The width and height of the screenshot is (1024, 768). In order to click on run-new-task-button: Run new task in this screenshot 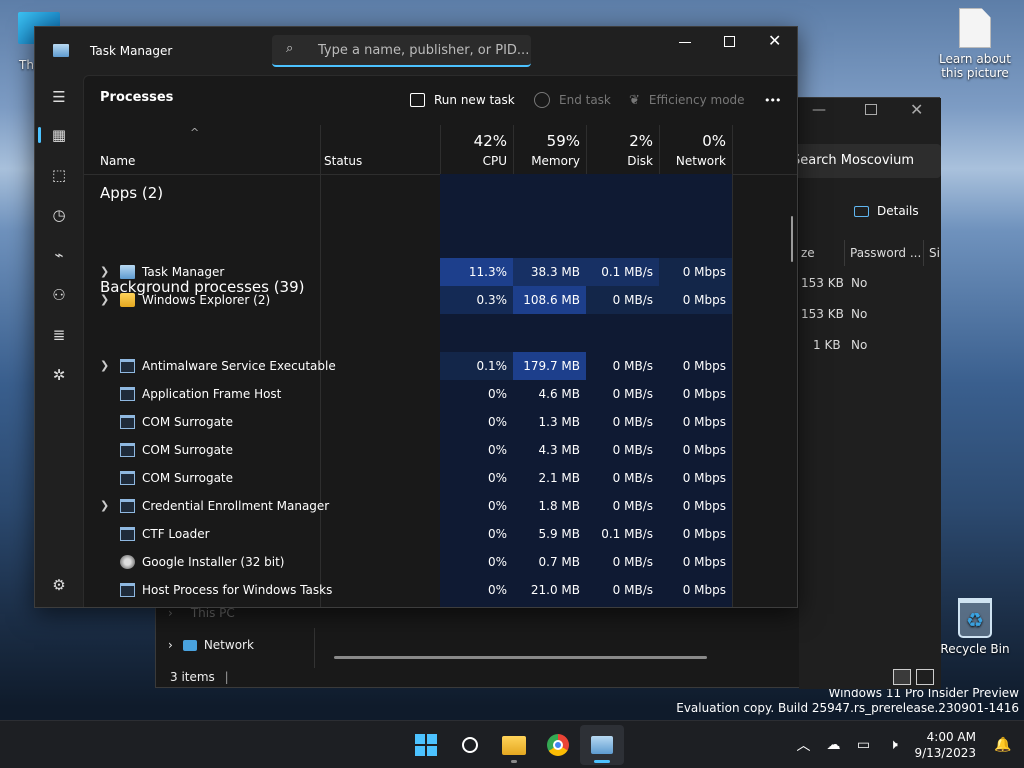, I will do `click(462, 100)`.